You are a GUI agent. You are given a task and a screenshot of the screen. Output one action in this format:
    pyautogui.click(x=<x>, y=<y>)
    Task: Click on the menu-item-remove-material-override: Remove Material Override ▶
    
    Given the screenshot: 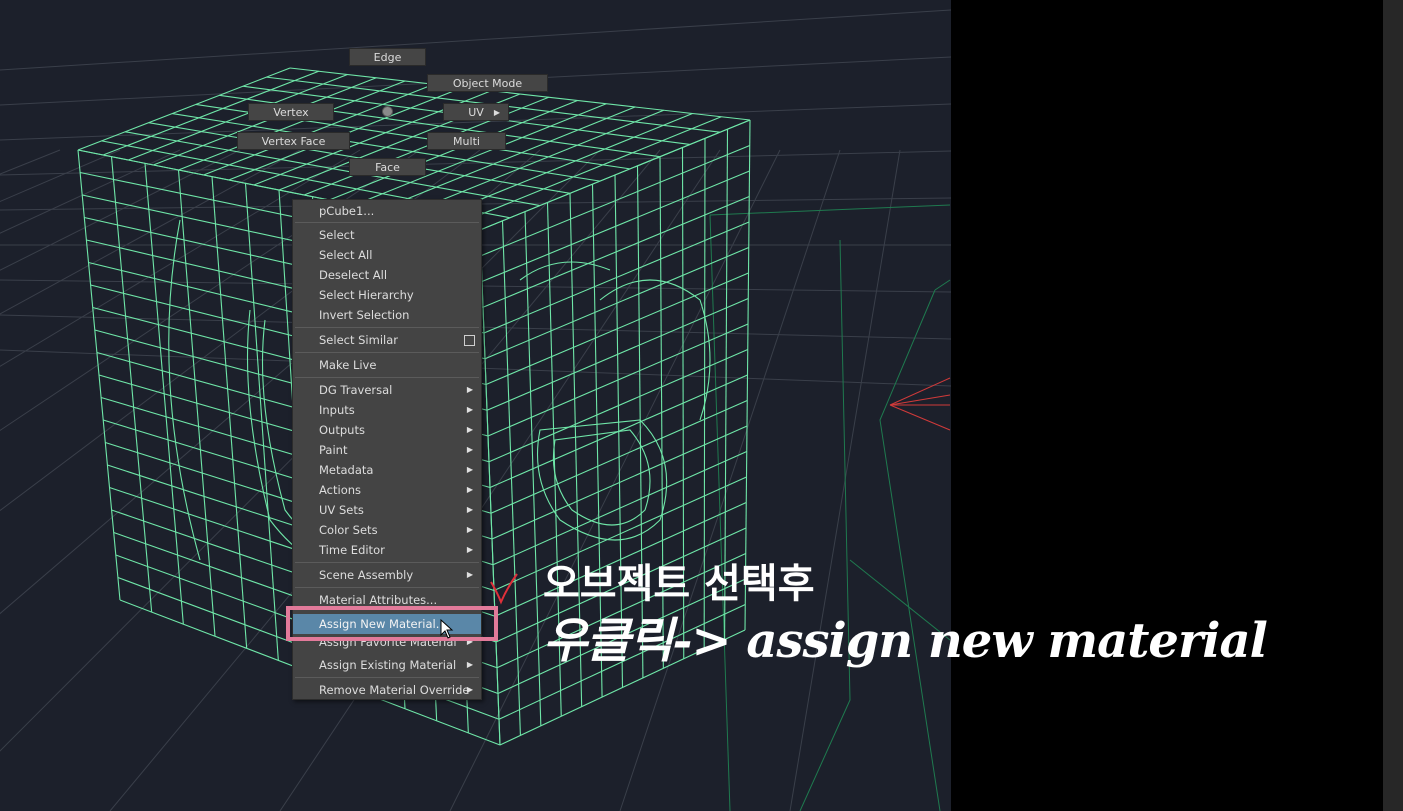 What is the action you would take?
    pyautogui.click(x=387, y=690)
    